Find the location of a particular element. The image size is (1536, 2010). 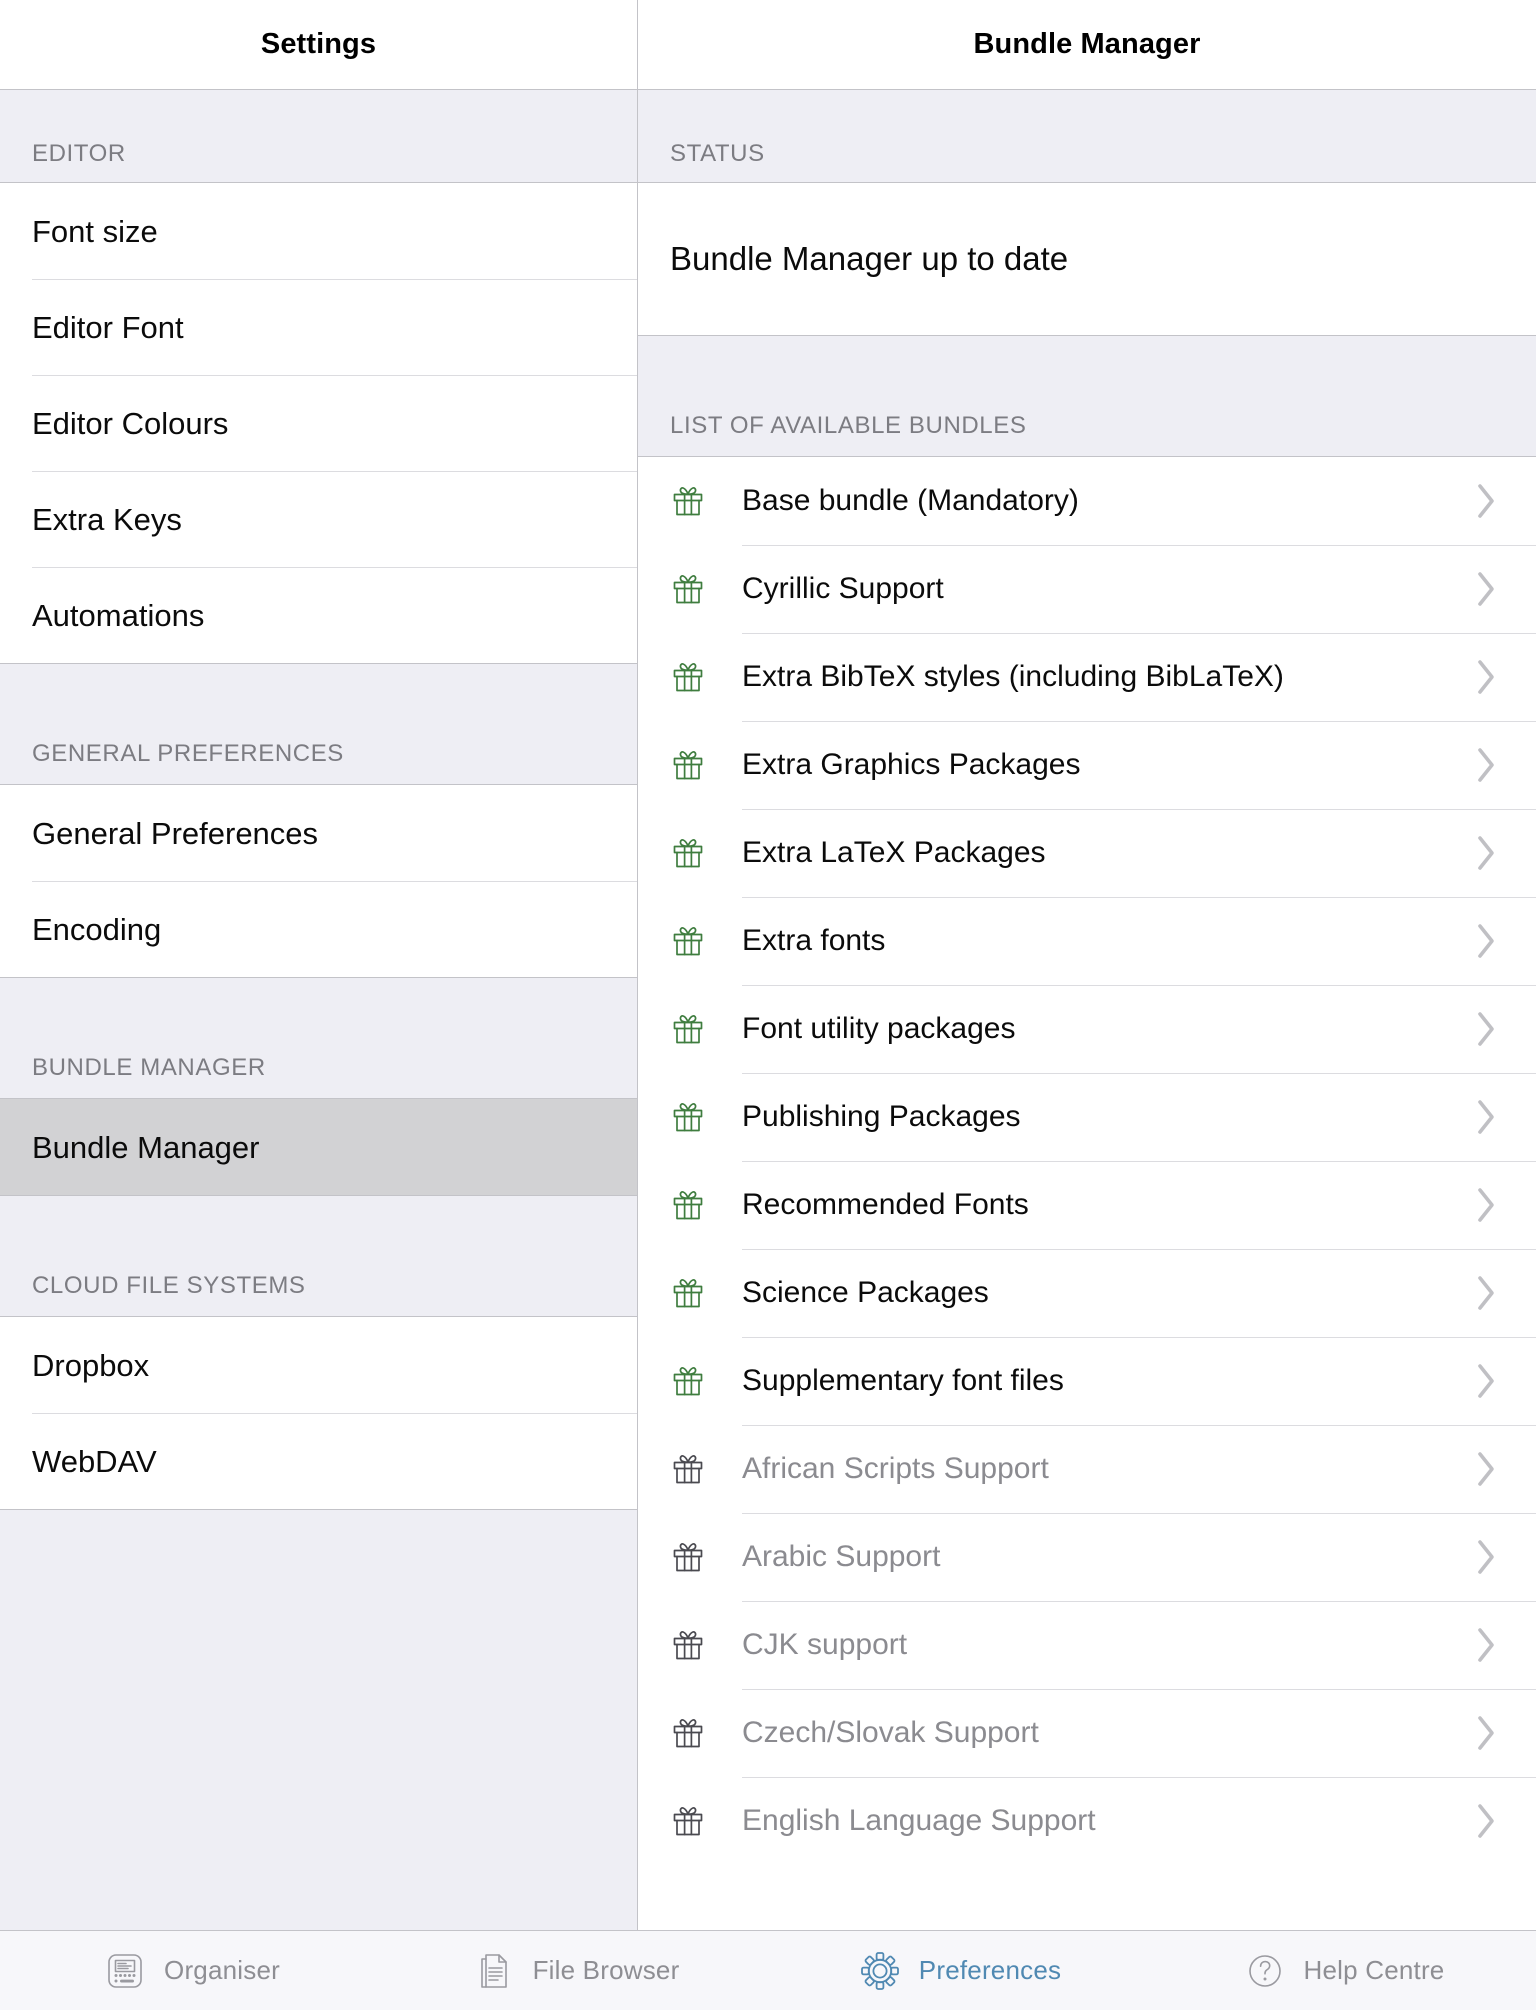

bundle-label: CJK support is located at coordinates (825, 1644).